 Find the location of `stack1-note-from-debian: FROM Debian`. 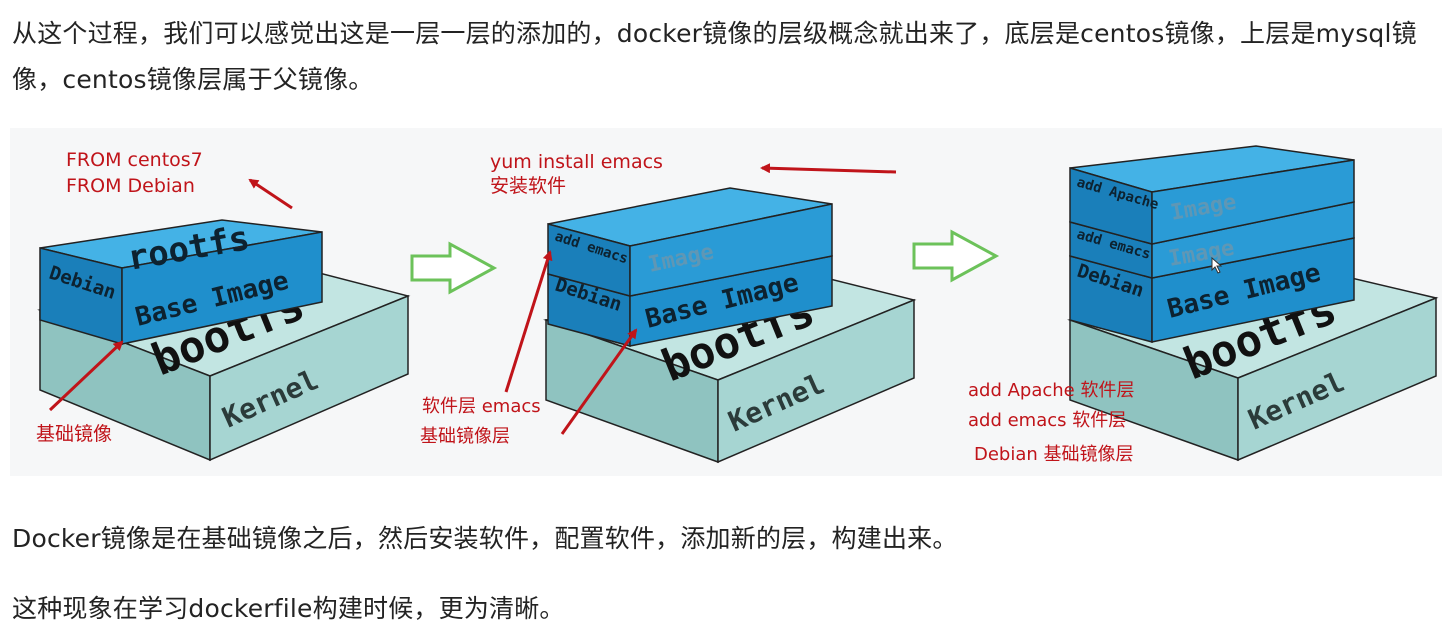

stack1-note-from-debian: FROM Debian is located at coordinates (130, 186).